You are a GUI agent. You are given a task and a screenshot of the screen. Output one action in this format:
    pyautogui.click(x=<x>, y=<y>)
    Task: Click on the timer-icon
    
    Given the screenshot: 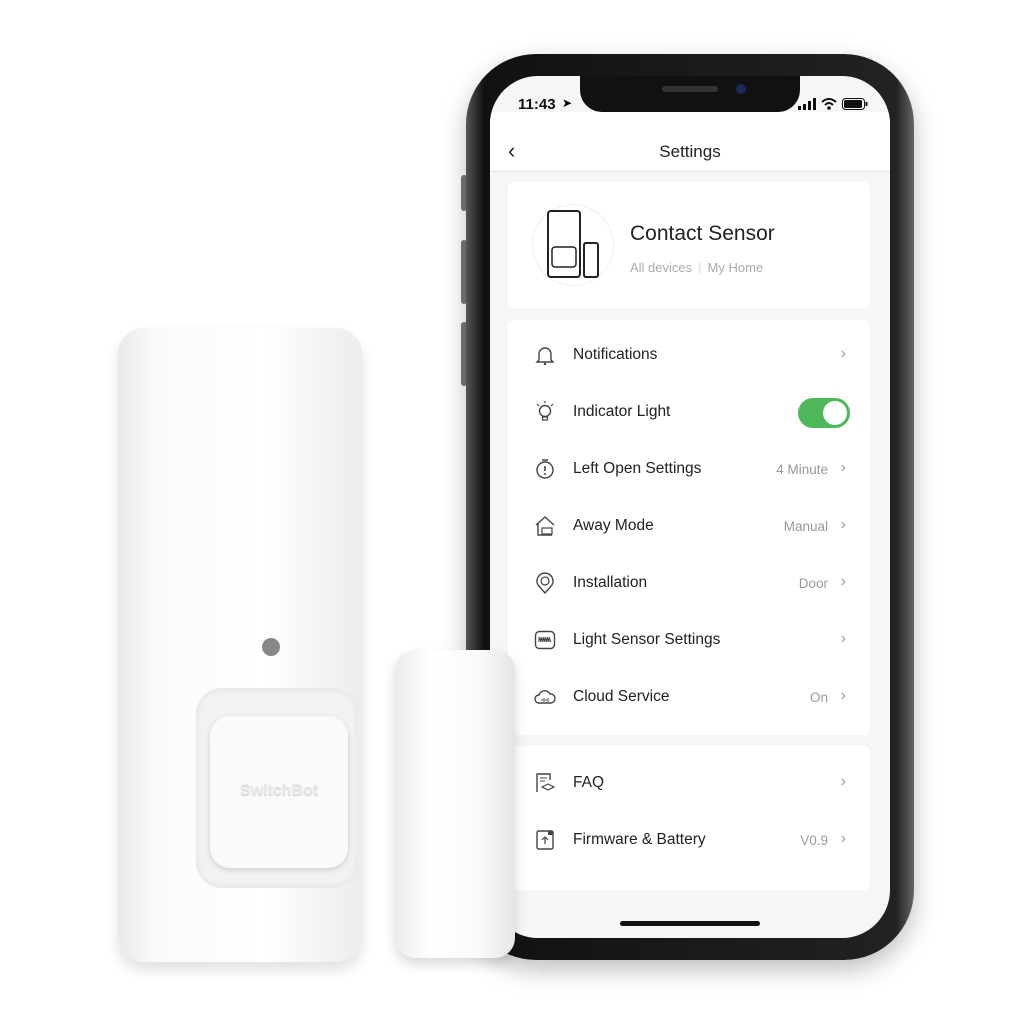 What is the action you would take?
    pyautogui.click(x=545, y=469)
    